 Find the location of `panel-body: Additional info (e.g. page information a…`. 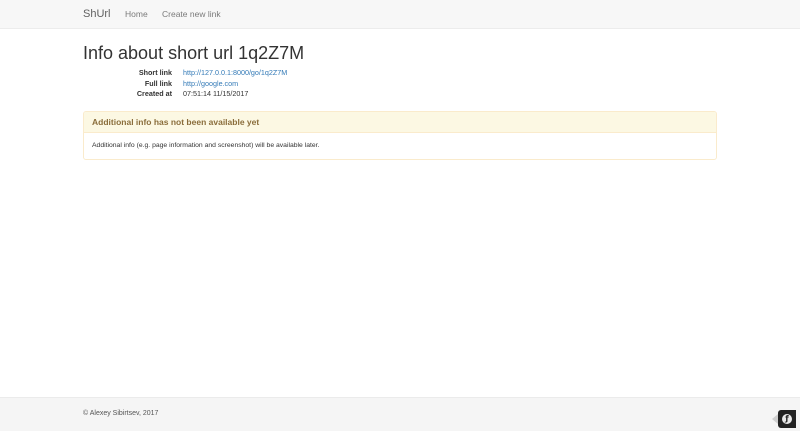

panel-body: Additional info (e.g. page information a… is located at coordinates (206, 145).